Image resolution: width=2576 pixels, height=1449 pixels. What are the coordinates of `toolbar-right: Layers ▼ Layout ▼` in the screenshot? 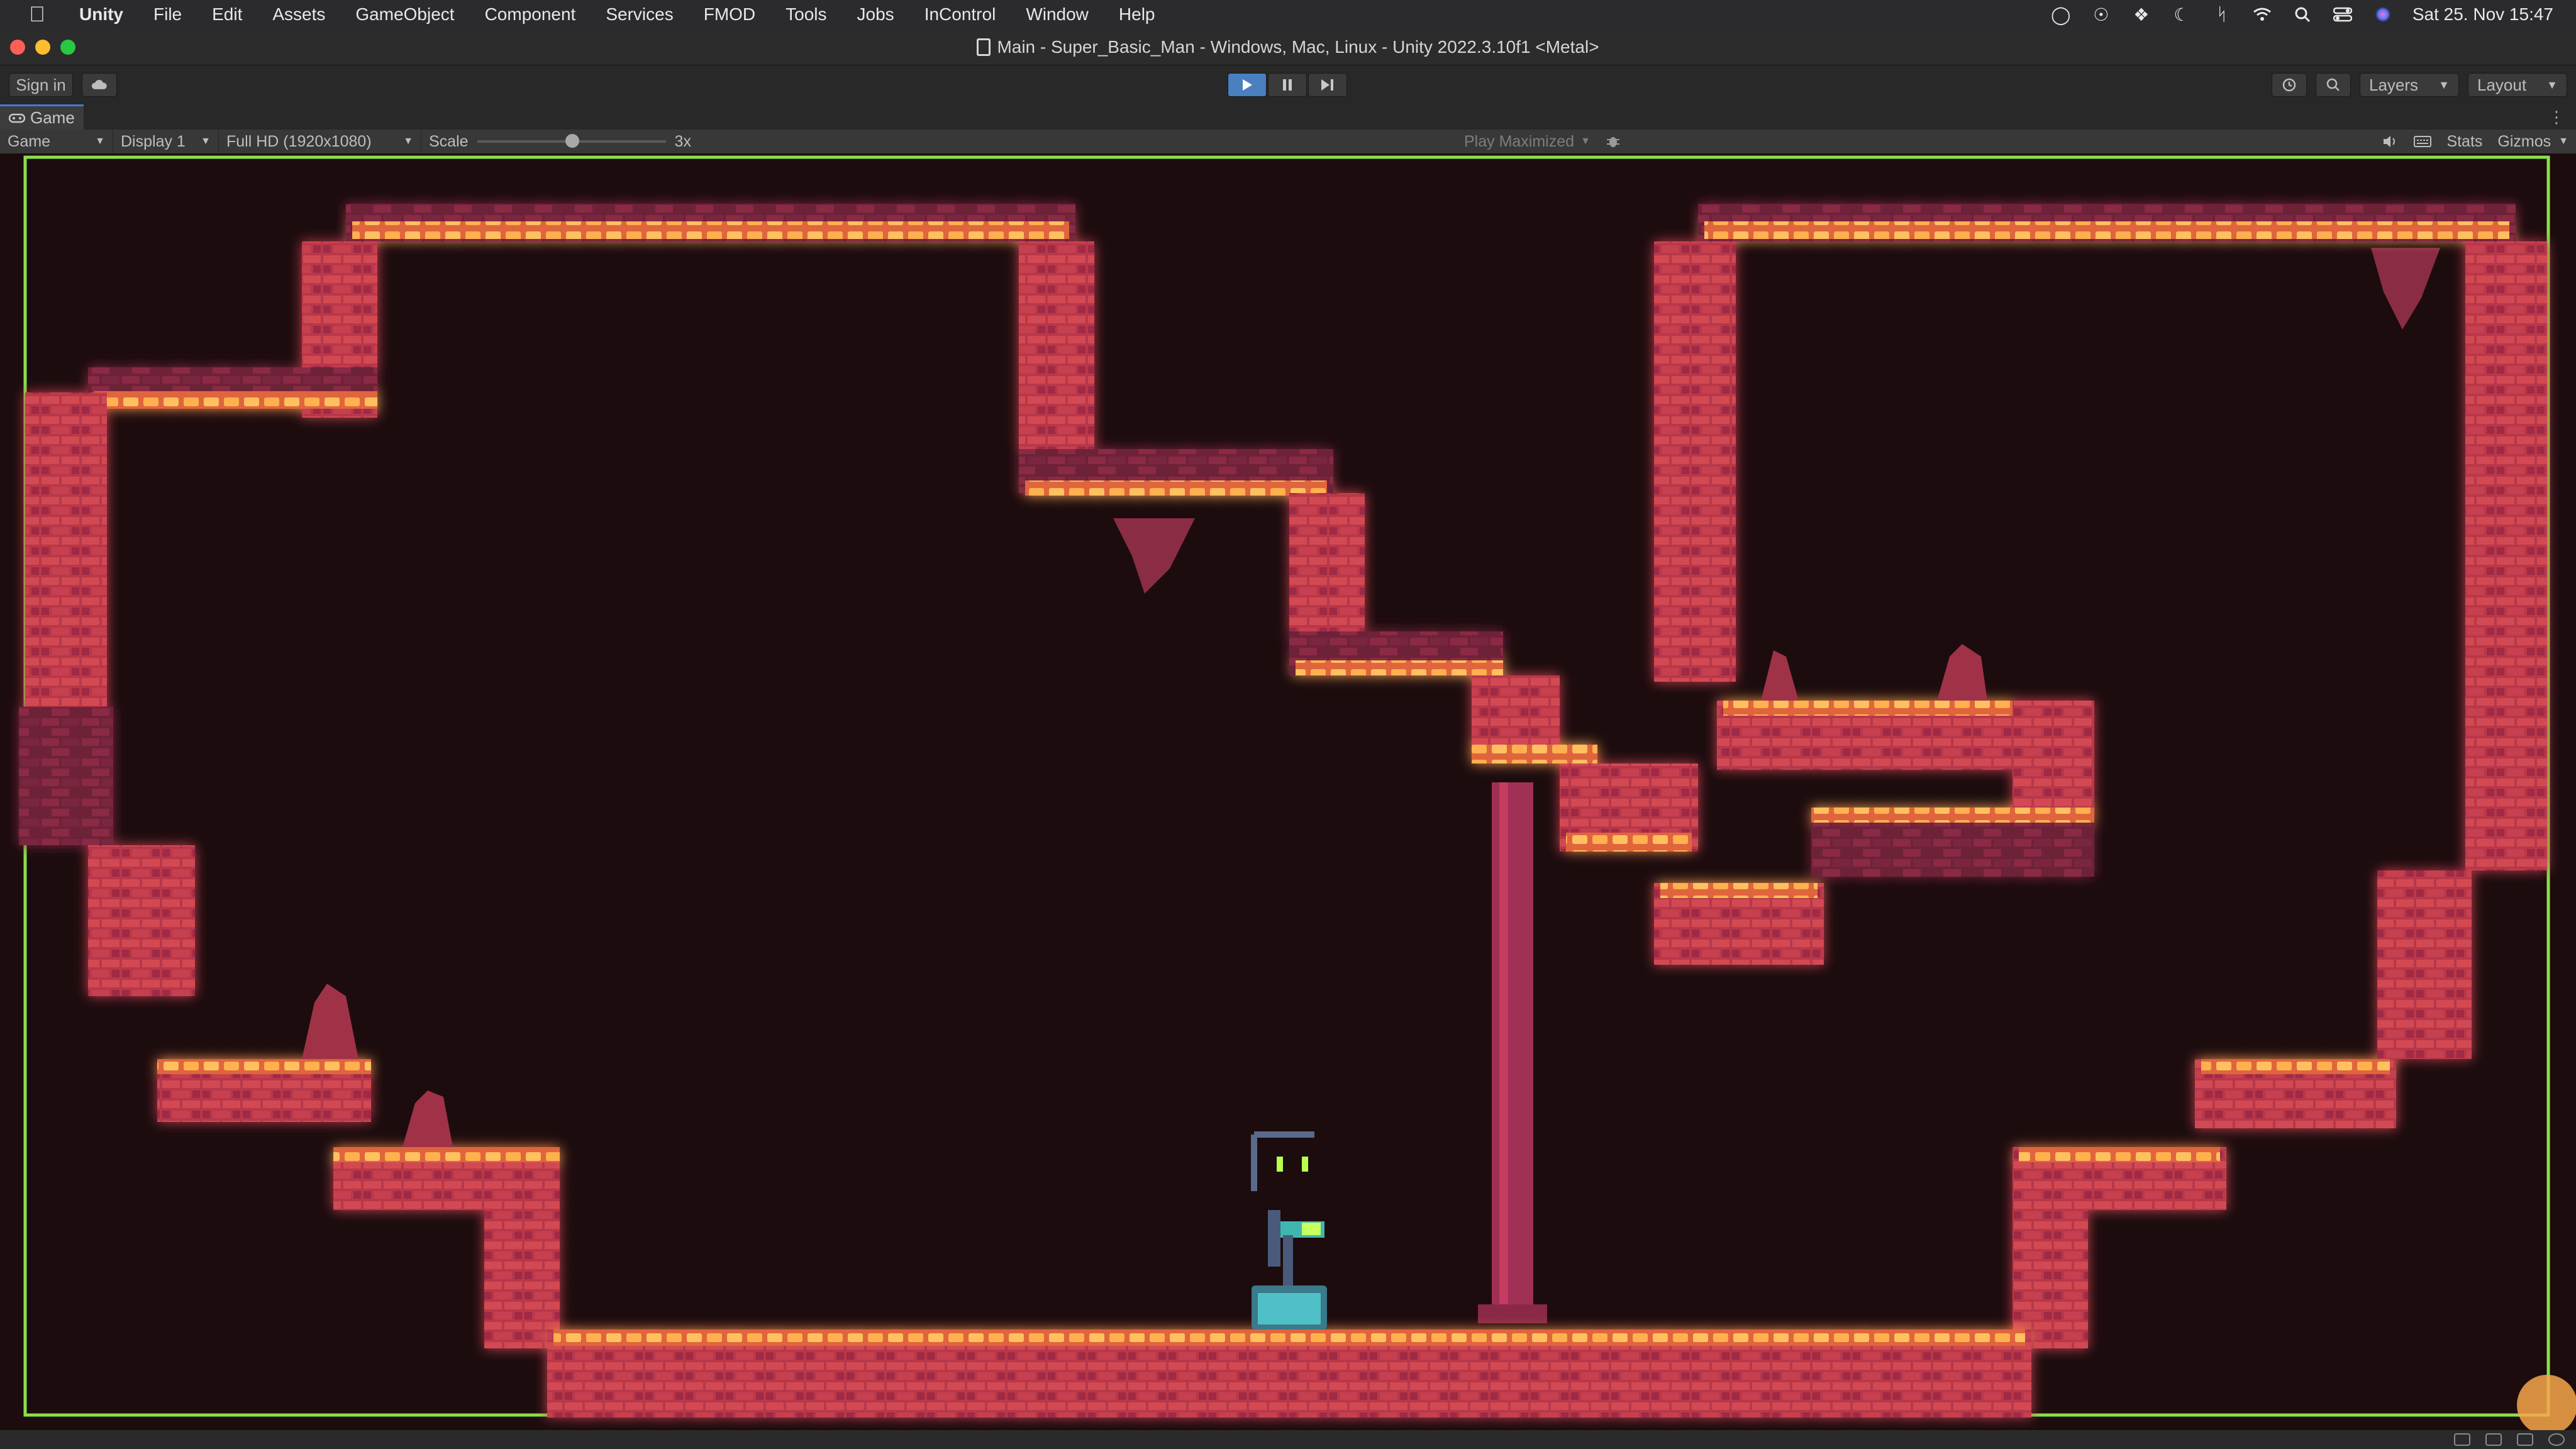 It's located at (2419, 85).